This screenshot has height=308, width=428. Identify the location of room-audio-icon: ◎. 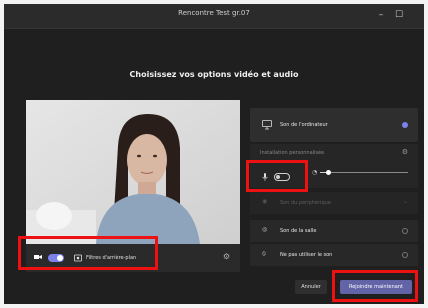
(265, 229).